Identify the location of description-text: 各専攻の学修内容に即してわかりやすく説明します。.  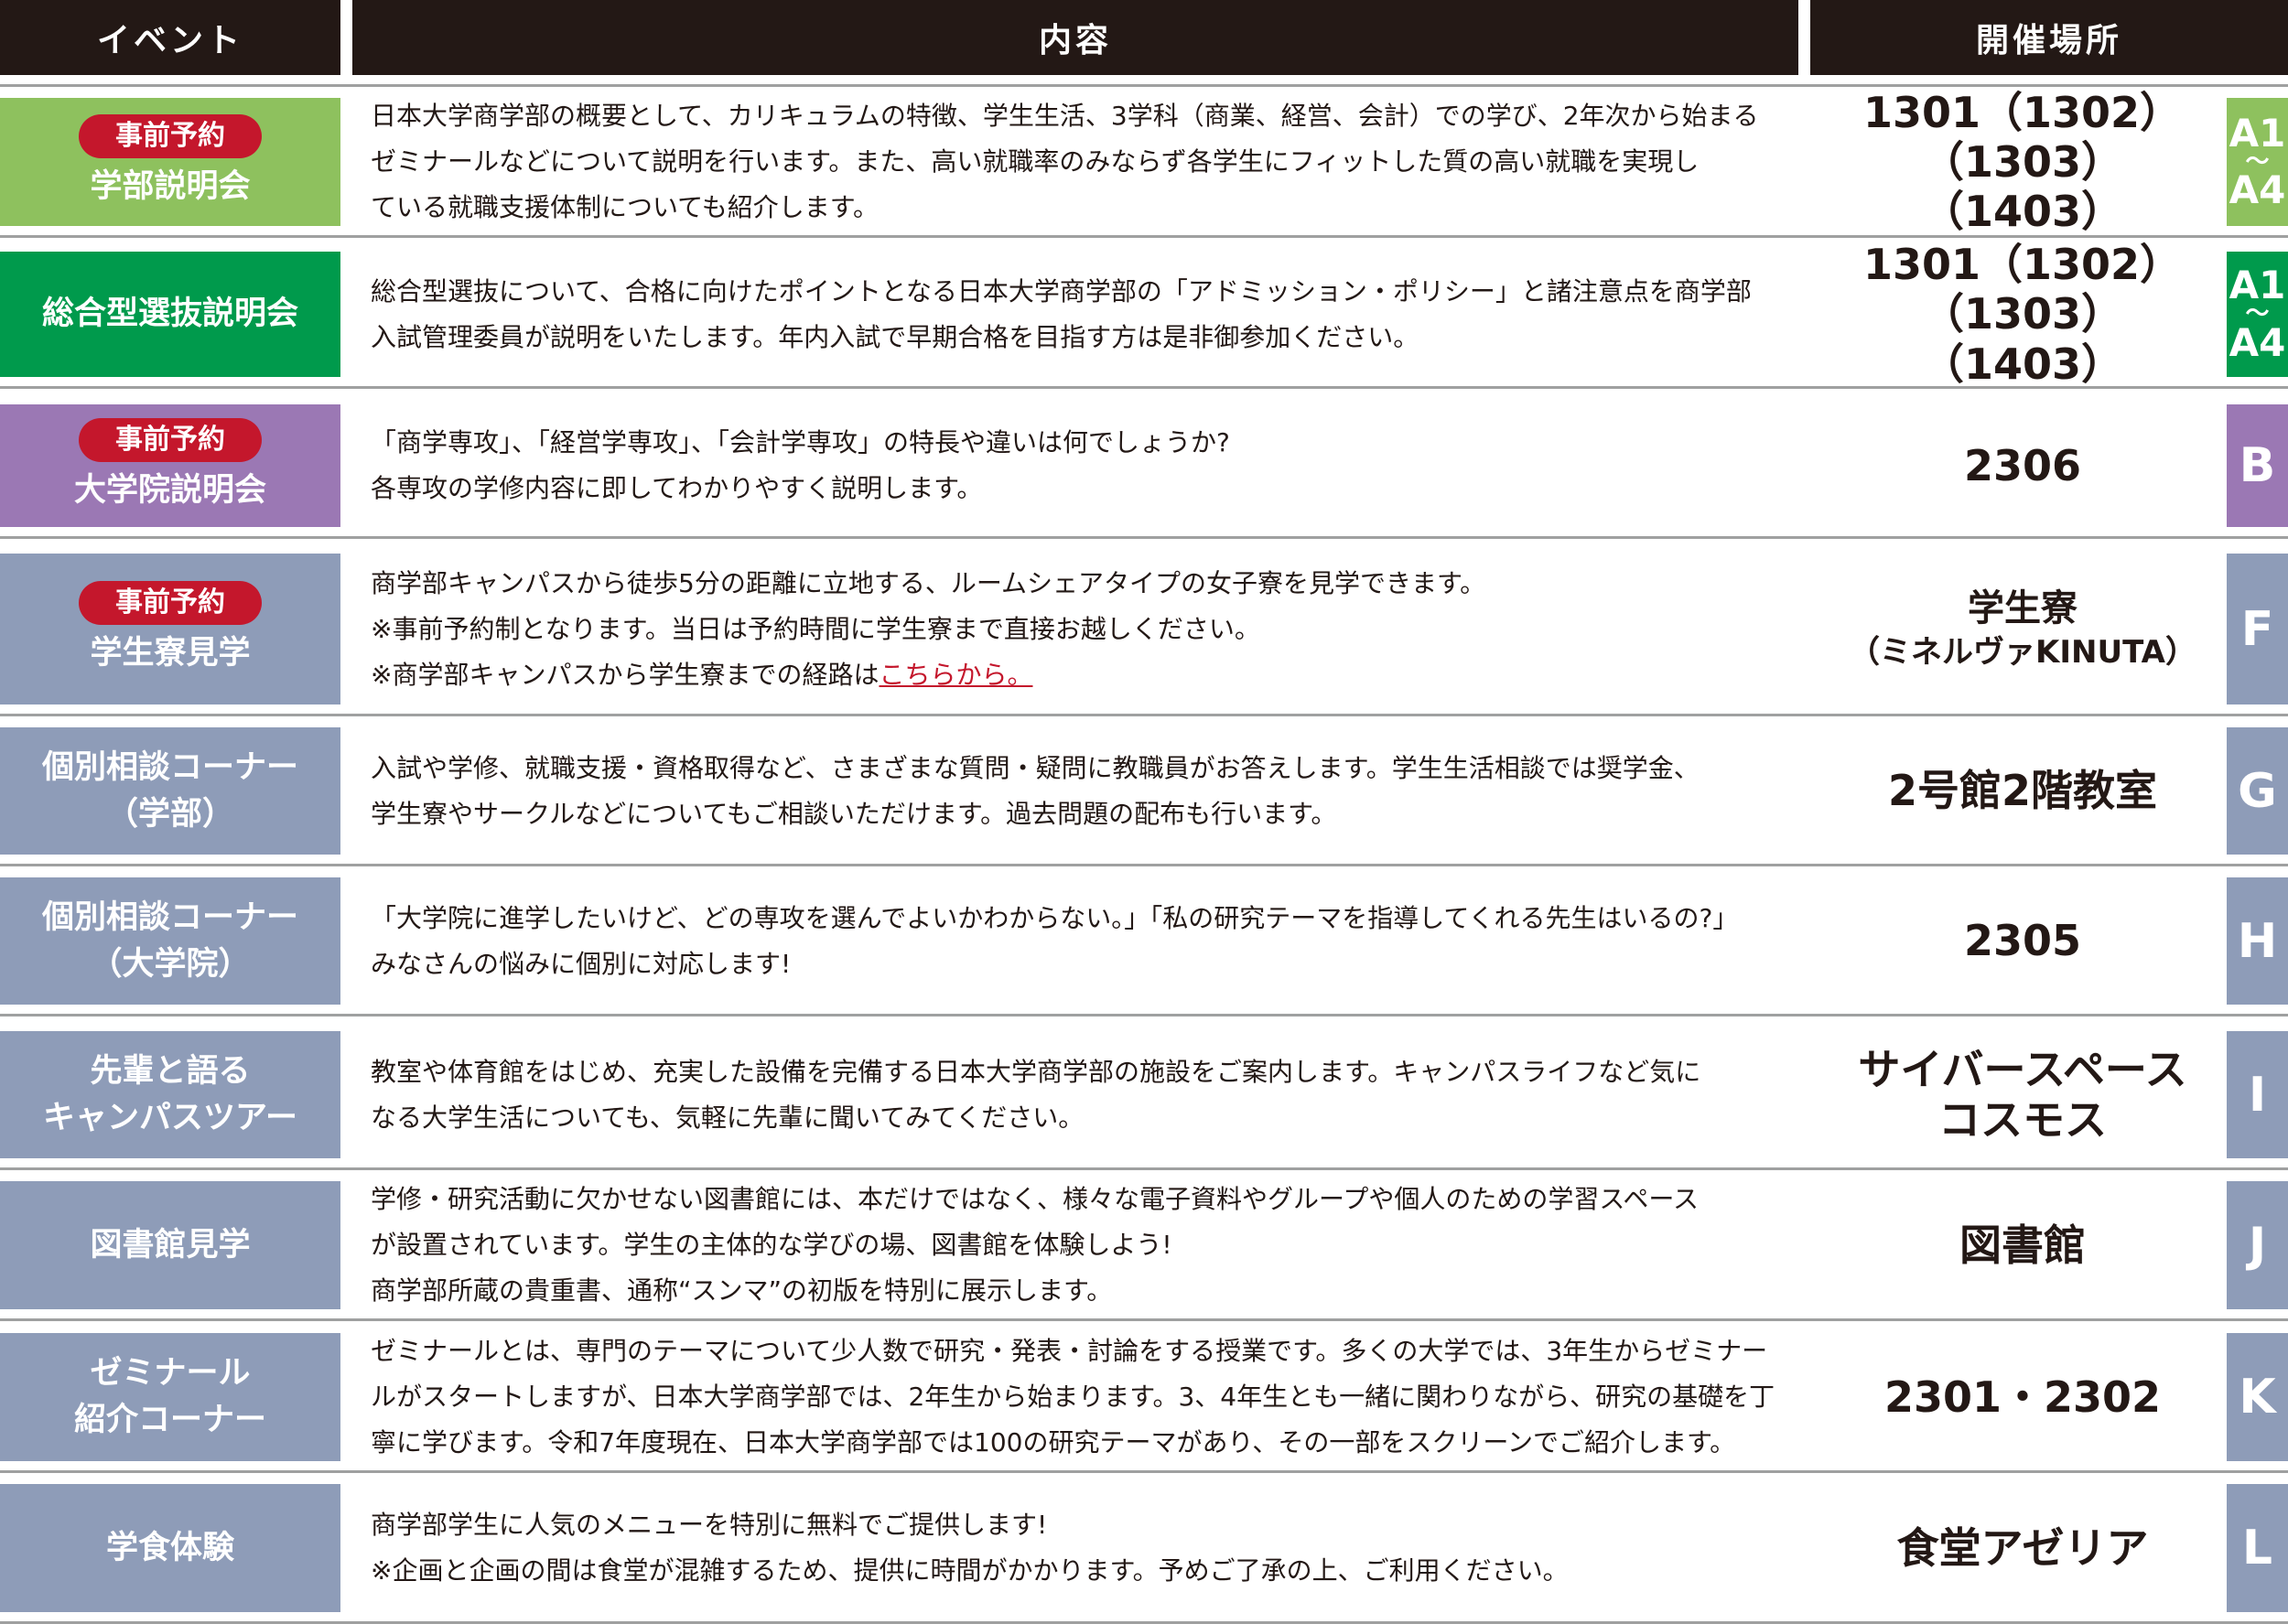
(677, 488).